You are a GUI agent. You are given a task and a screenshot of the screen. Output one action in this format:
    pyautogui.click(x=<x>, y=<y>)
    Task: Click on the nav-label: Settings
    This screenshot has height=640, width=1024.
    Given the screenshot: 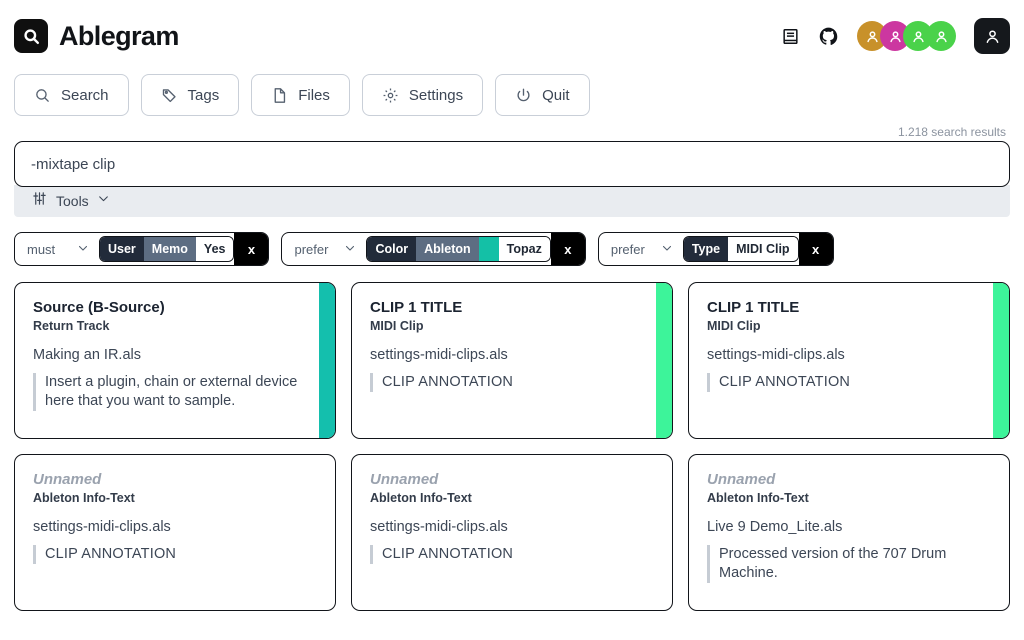 What is the action you would take?
    pyautogui.click(x=436, y=95)
    